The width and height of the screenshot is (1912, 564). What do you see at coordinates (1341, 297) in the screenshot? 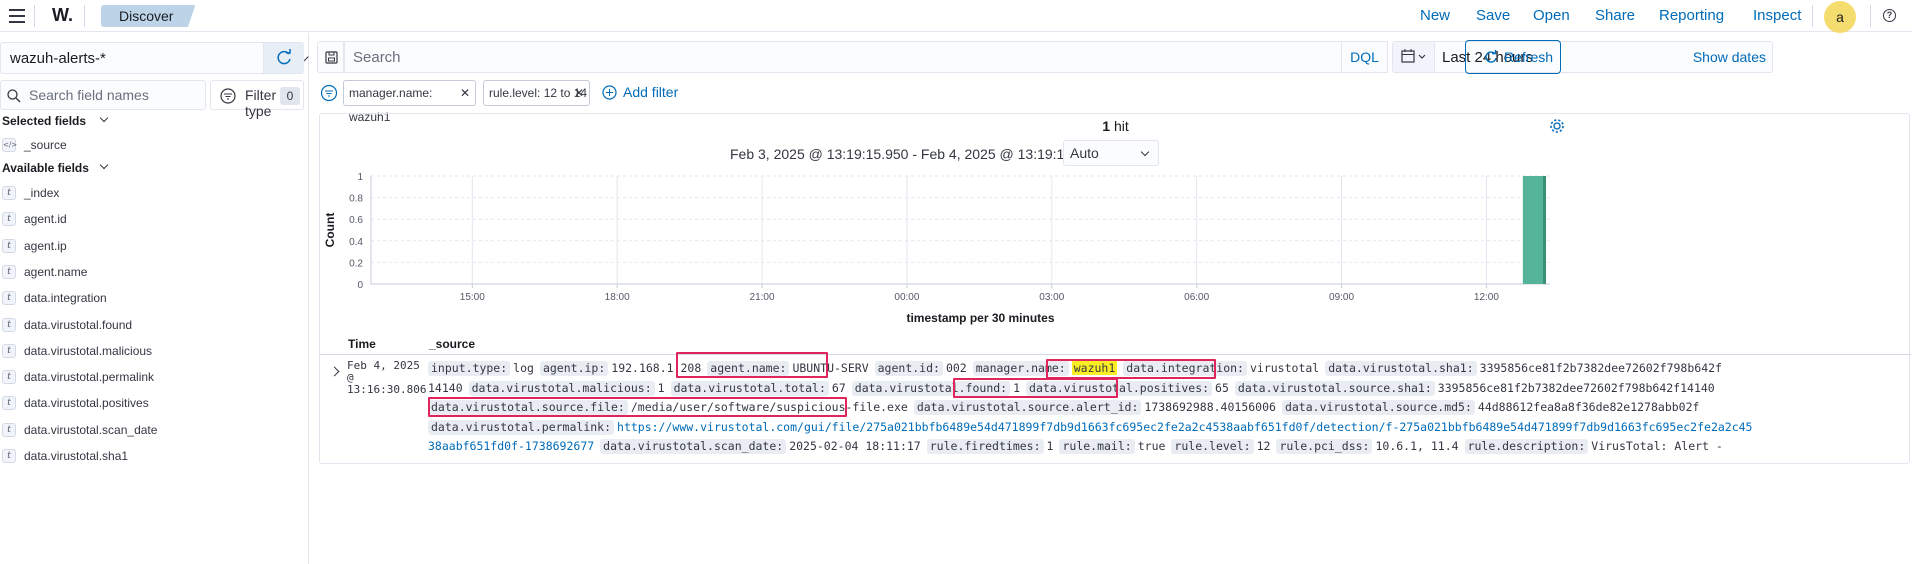
I see `x-tick-label: 09:00` at bounding box center [1341, 297].